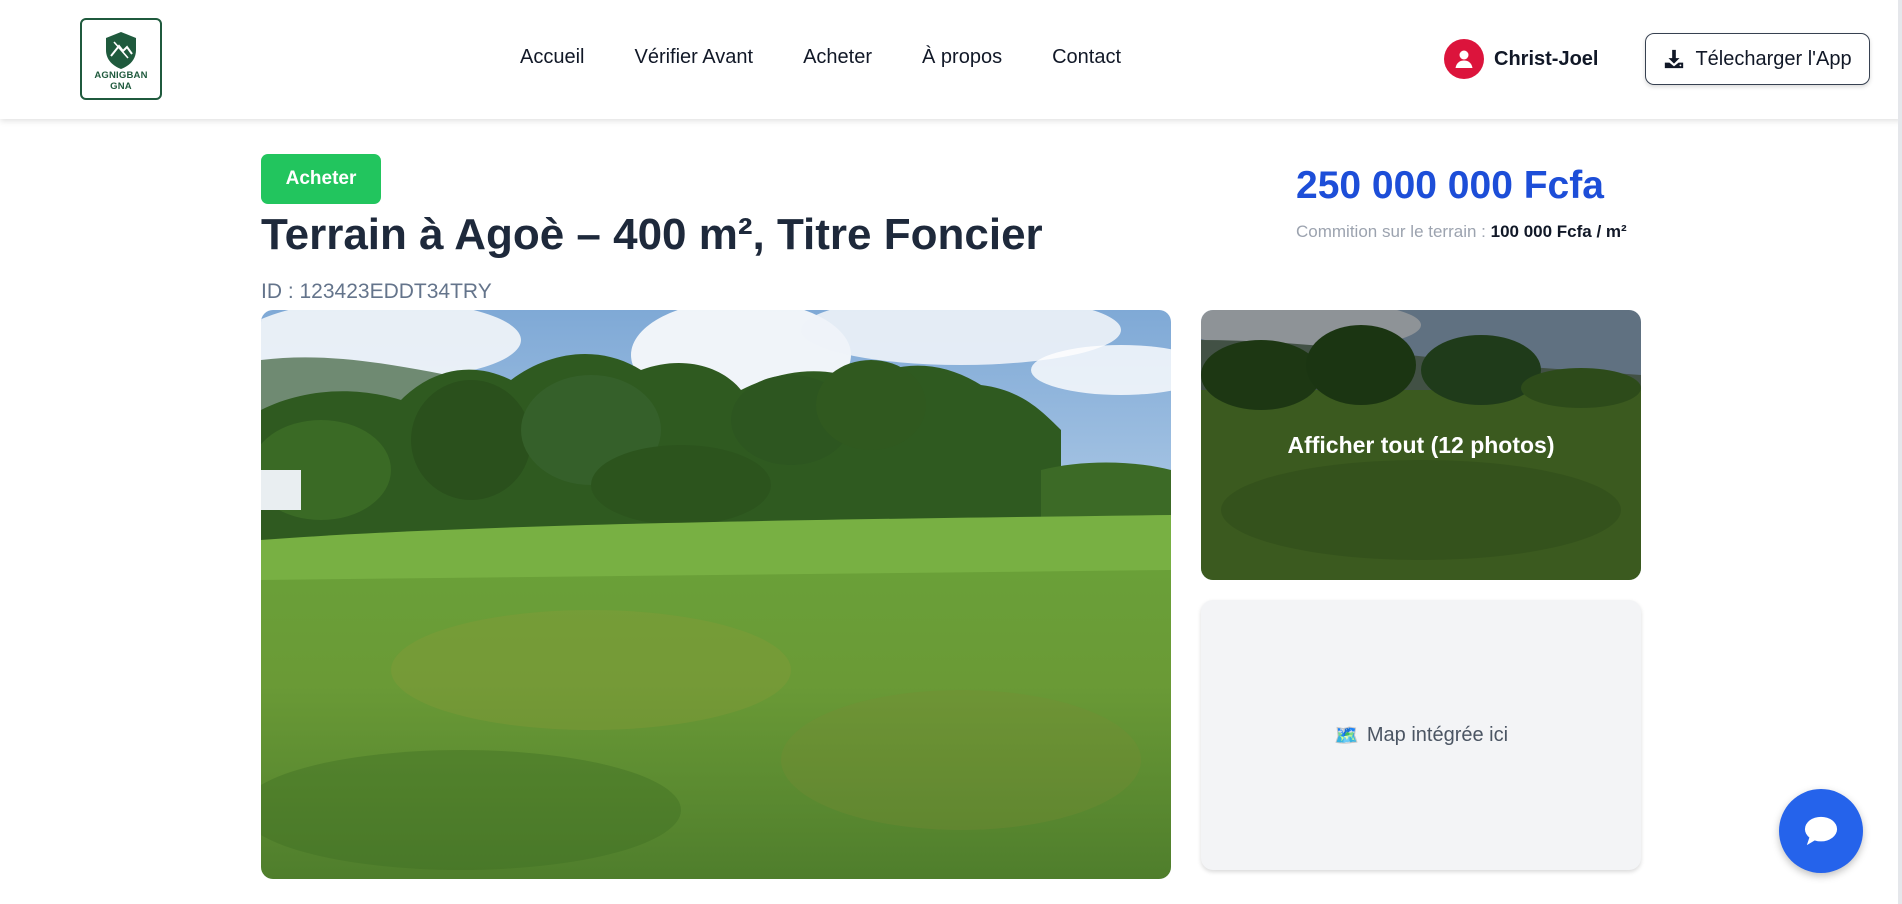 This screenshot has height=904, width=1902. I want to click on map-placeholder-text: Map intégrée ici, so click(1437, 734).